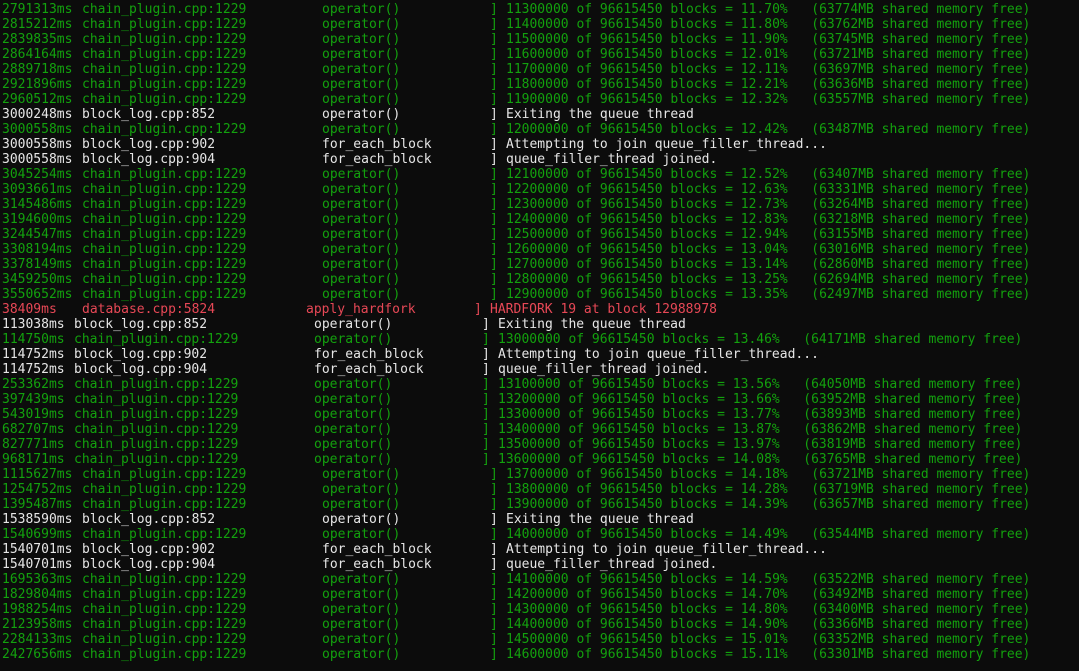  I want to click on log-timestamp: 968171ms, so click(33, 459).